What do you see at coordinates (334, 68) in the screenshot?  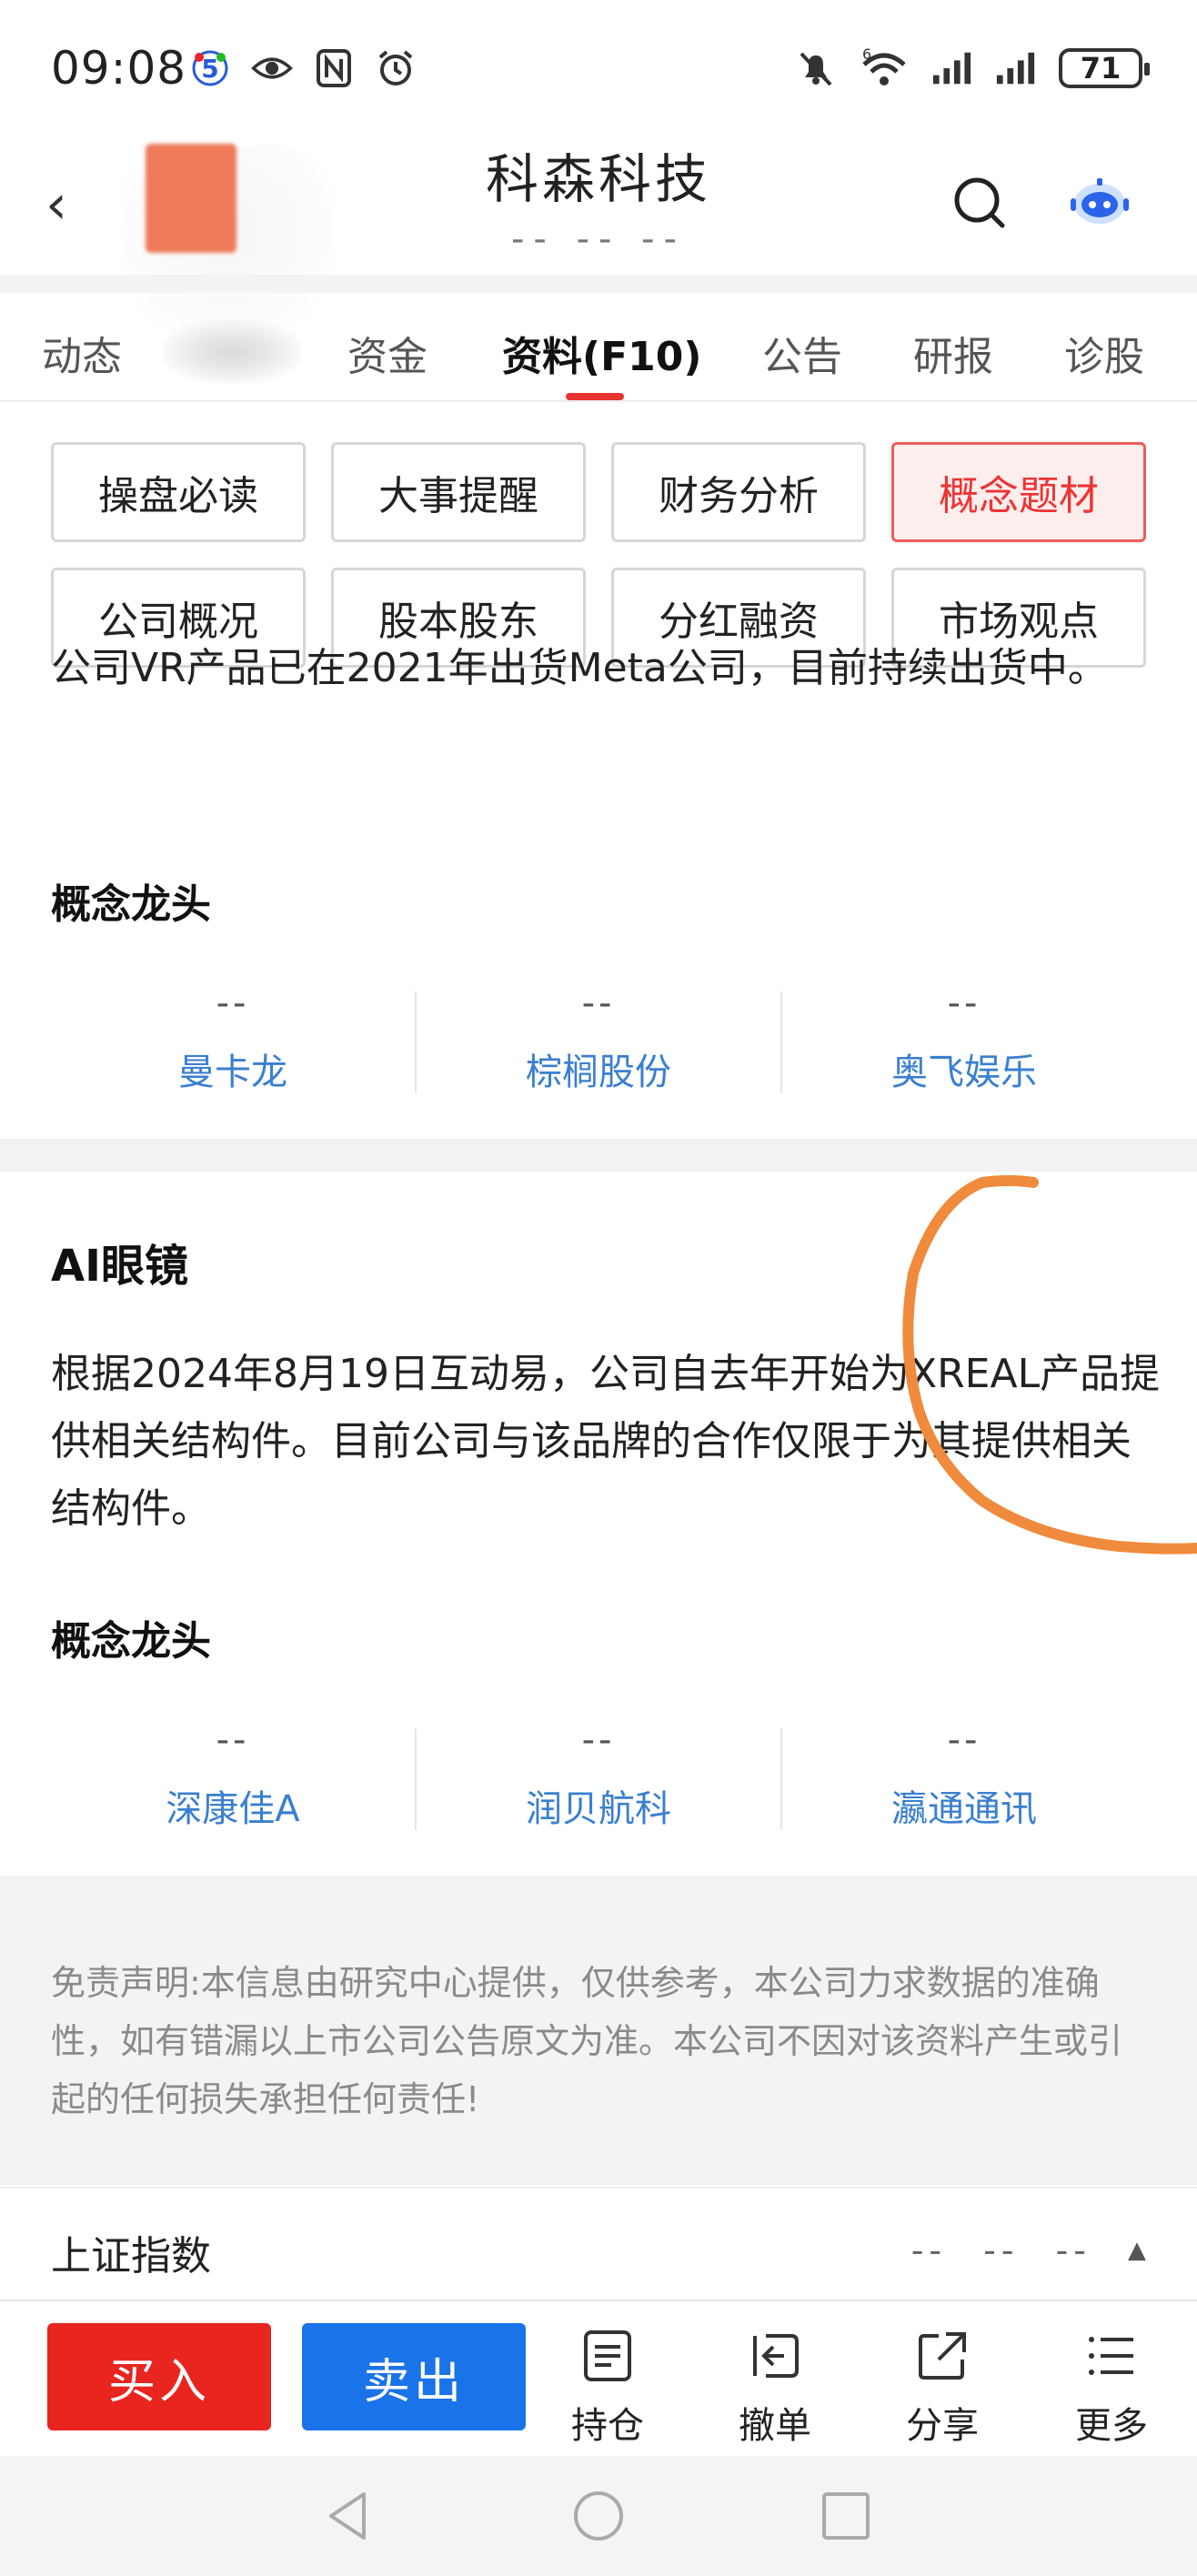 I see `nfc-icon` at bounding box center [334, 68].